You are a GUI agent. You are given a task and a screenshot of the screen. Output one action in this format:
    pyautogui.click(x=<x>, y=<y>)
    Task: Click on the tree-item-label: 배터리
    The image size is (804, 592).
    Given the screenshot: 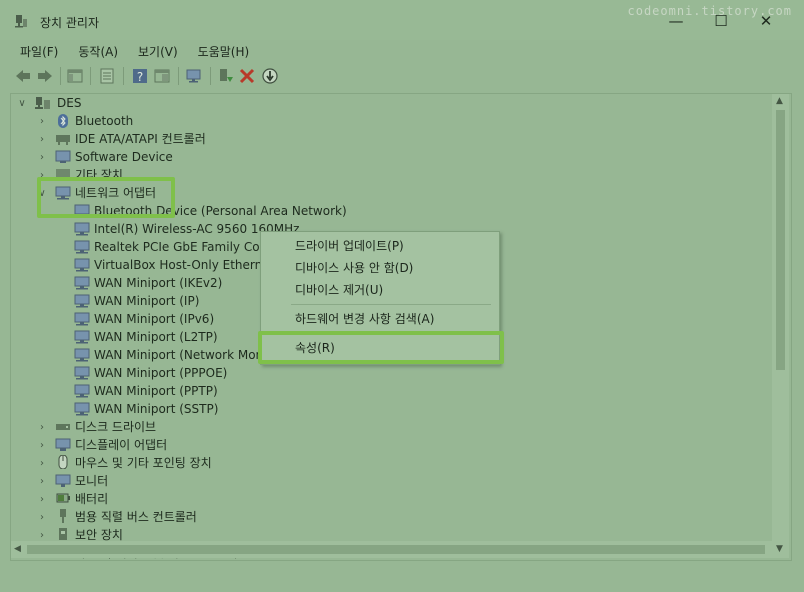 What is the action you would take?
    pyautogui.click(x=92, y=499)
    